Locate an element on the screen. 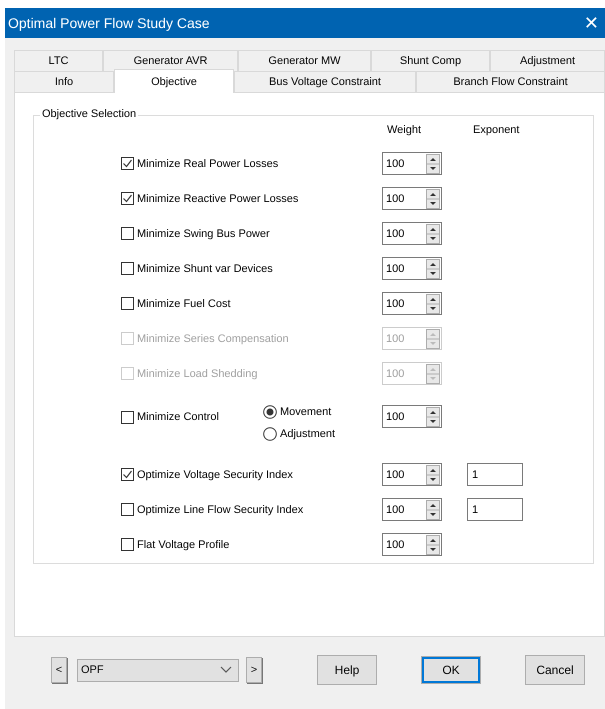 This screenshot has width=605, height=709. tab: Generator AVR is located at coordinates (170, 60).